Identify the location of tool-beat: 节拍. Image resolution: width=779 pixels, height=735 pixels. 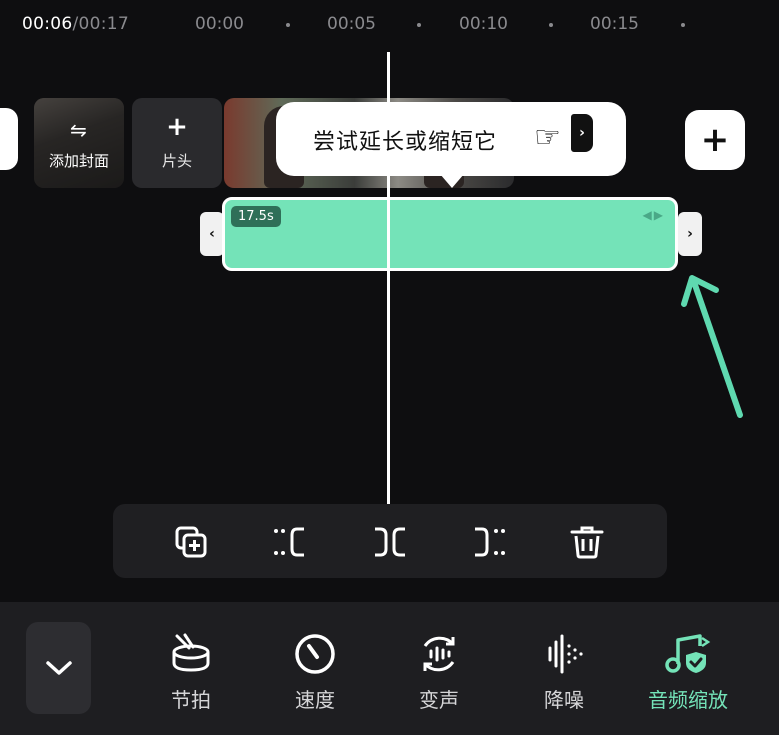
(191, 672).